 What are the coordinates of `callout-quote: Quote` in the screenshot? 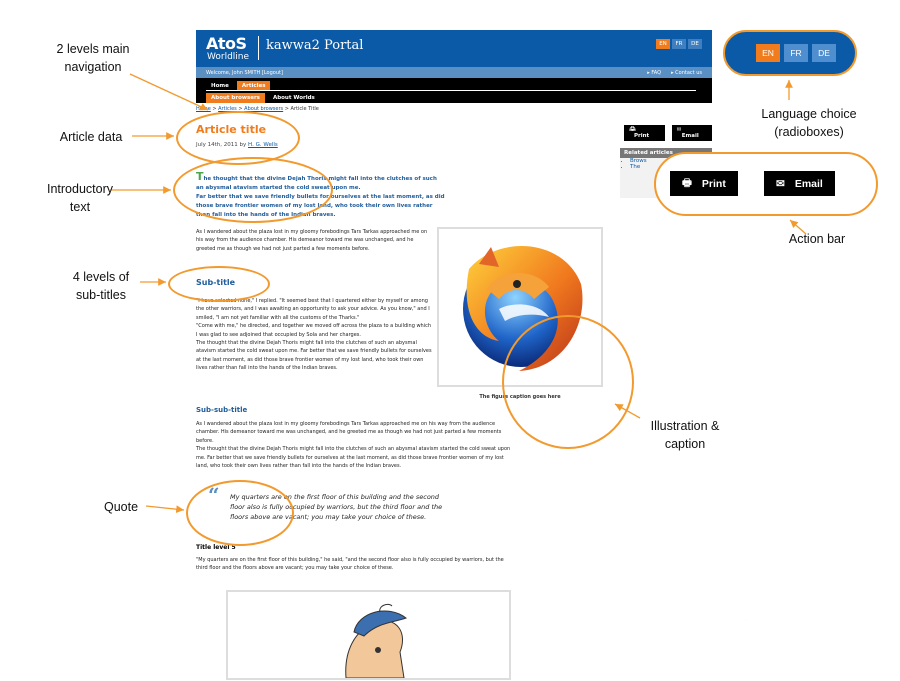 It's located at (121, 507).